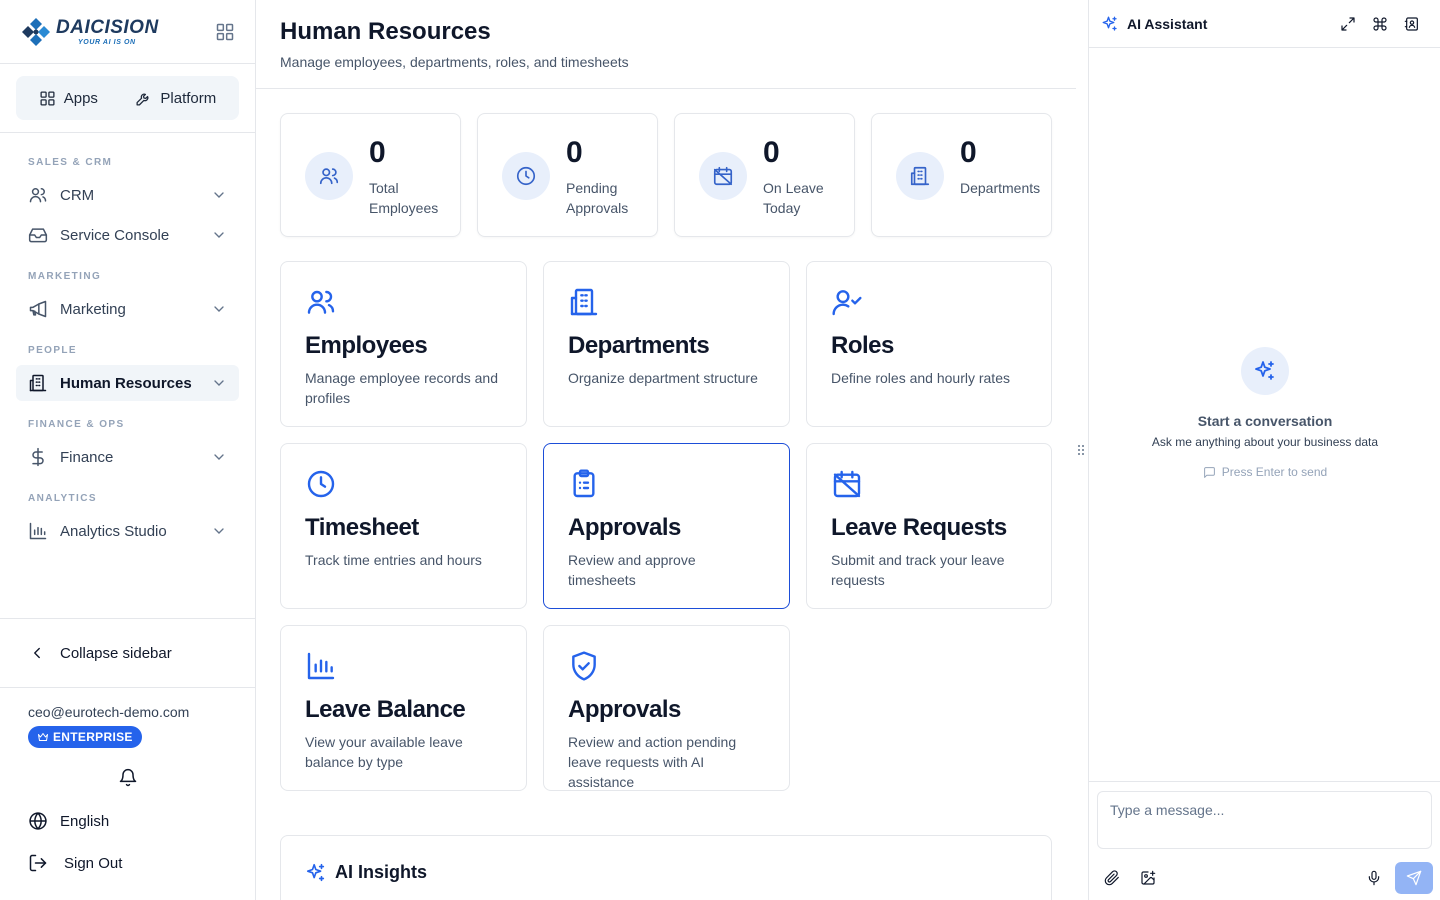 Image resolution: width=1440 pixels, height=900 pixels. What do you see at coordinates (639, 345) in the screenshot?
I see `module-title: Departments` at bounding box center [639, 345].